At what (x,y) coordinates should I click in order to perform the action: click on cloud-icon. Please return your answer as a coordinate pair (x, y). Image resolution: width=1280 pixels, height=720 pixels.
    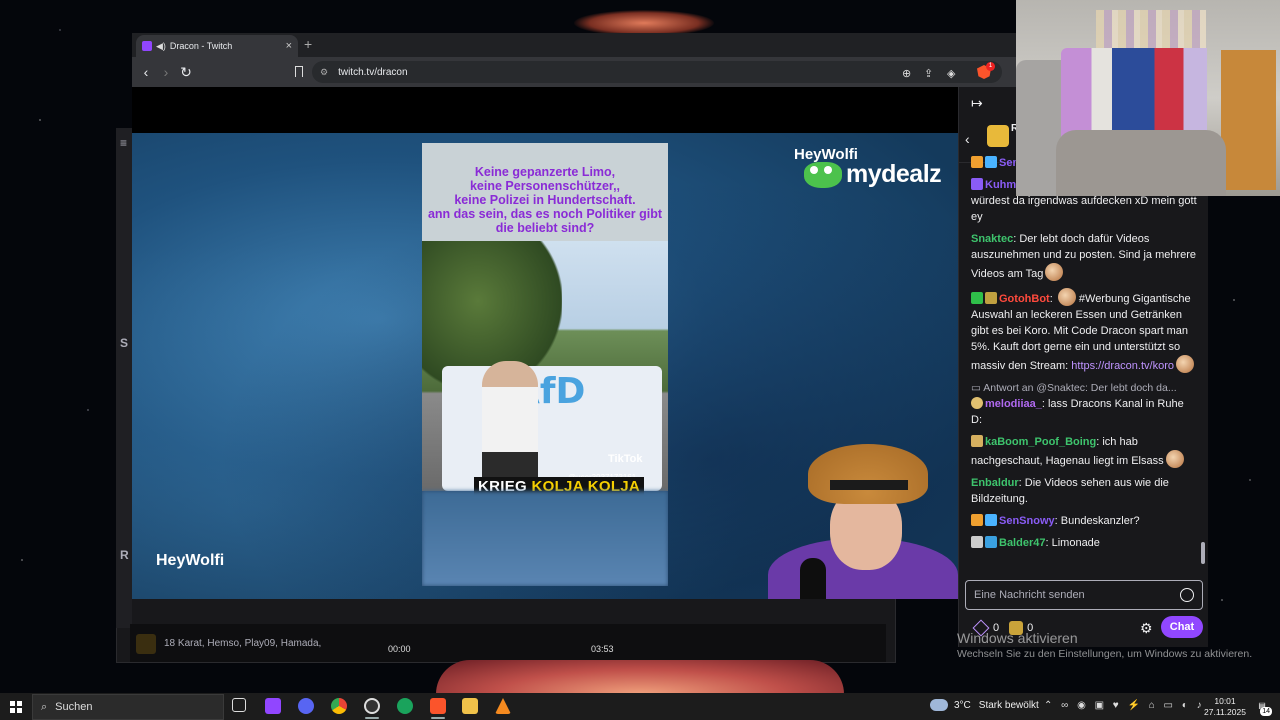
    Looking at the image, I should click on (939, 705).